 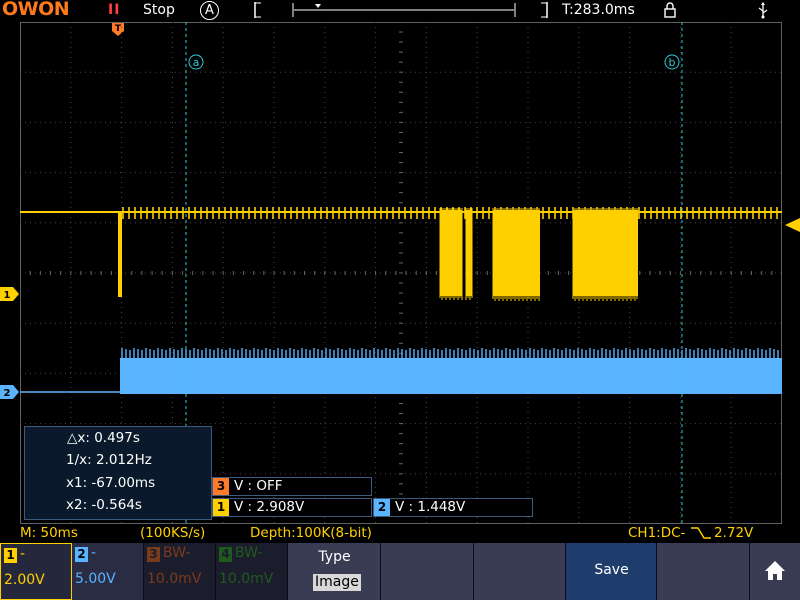 What do you see at coordinates (49, 533) in the screenshot?
I see `timebase-readout: M: 50ms` at bounding box center [49, 533].